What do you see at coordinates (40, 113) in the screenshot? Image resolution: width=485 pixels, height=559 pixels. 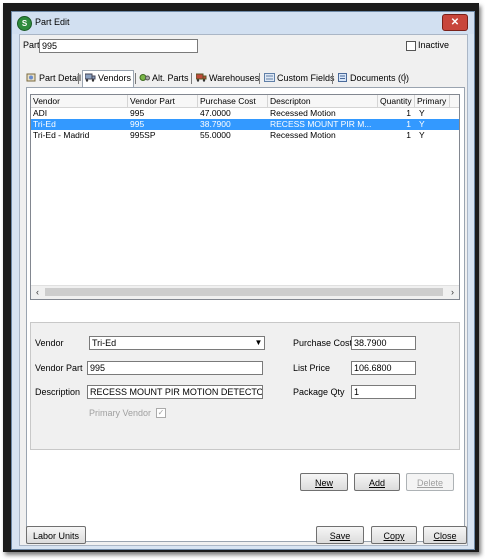 I see `cell-vendor: ADI` at bounding box center [40, 113].